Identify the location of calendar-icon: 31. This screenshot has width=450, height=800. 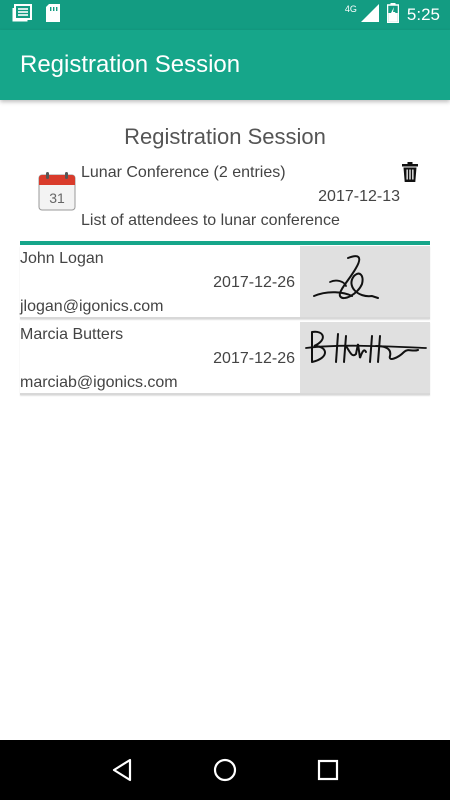
(57, 191).